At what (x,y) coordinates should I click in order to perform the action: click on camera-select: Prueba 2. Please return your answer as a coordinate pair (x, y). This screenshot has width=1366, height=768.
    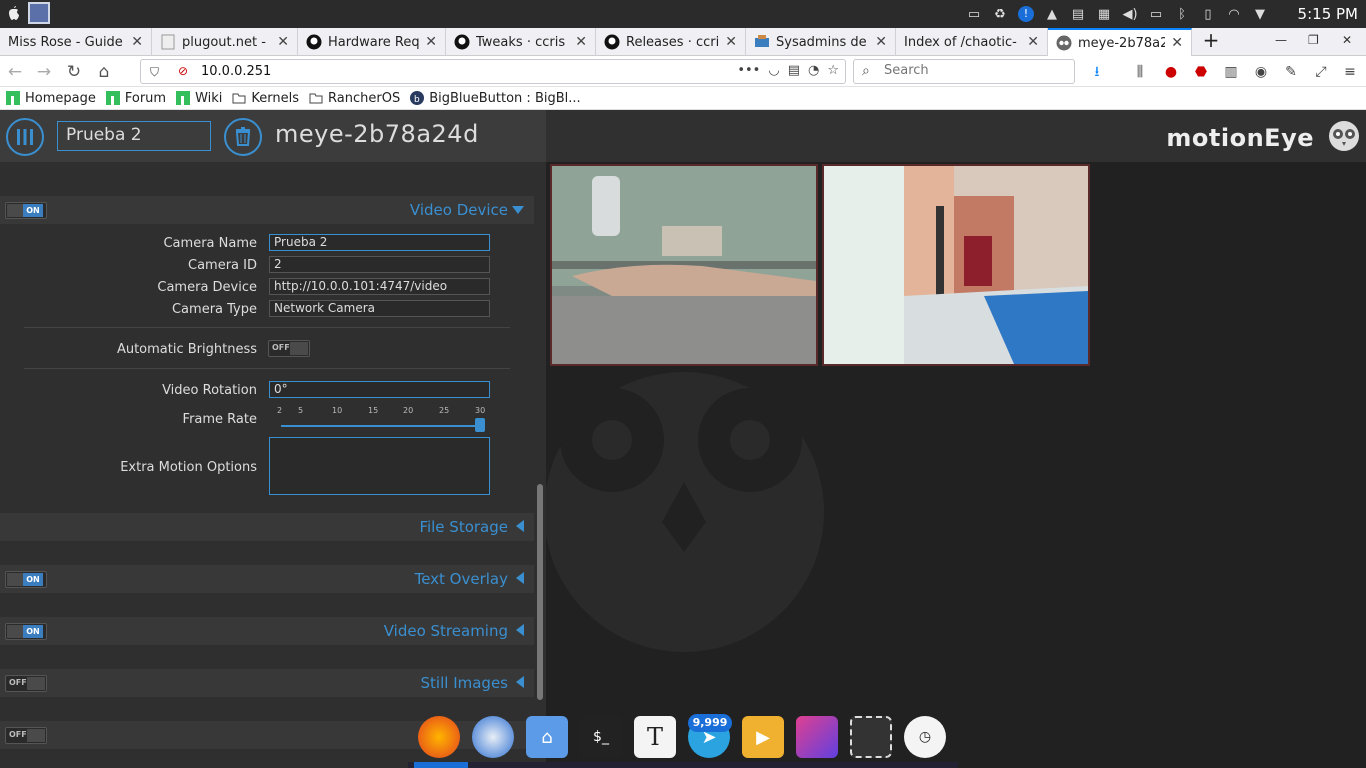
    Looking at the image, I should click on (134, 136).